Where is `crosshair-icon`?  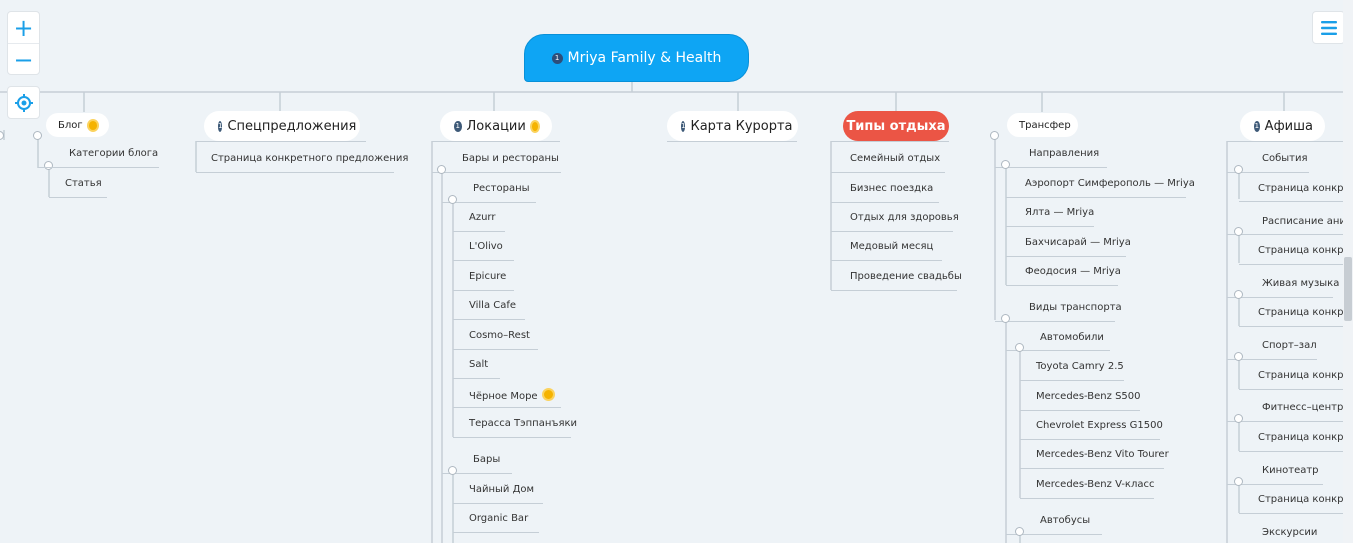
crosshair-icon is located at coordinates (23, 102).